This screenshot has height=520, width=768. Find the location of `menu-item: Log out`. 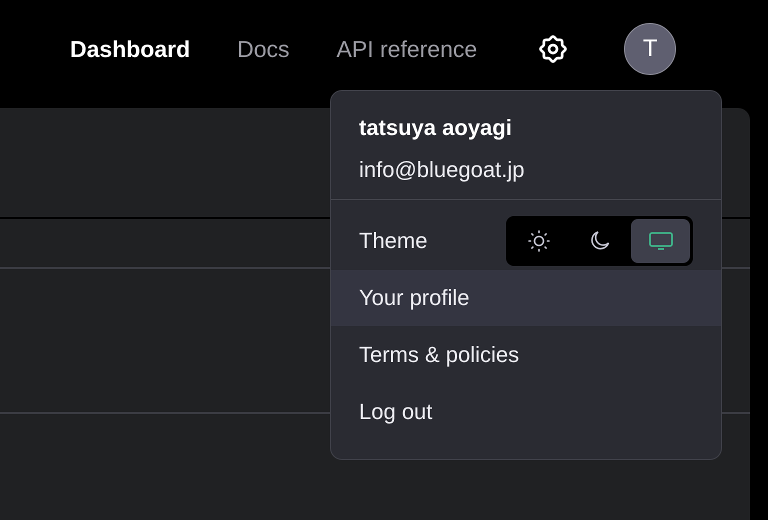

menu-item: Log out is located at coordinates (526, 412).